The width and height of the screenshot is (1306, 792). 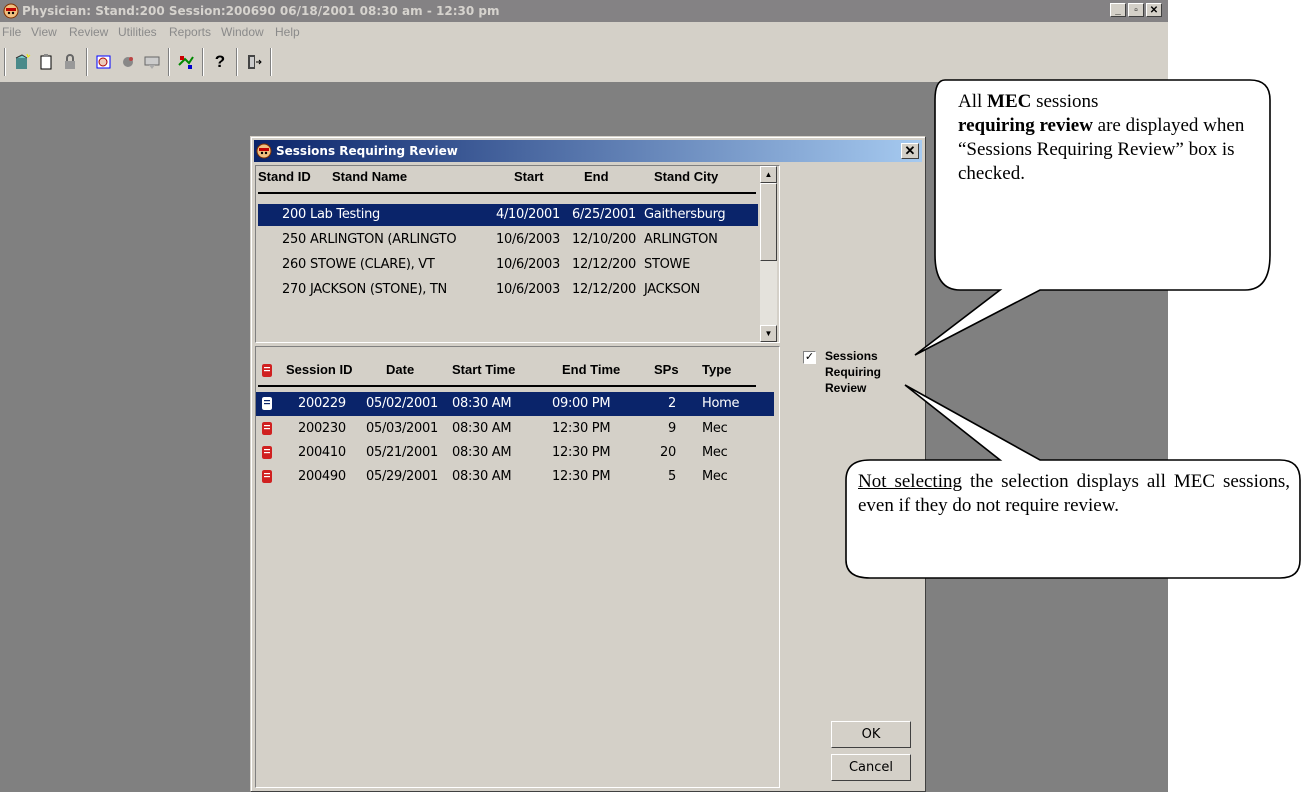 I want to click on ok-button: OK, so click(x=871, y=734).